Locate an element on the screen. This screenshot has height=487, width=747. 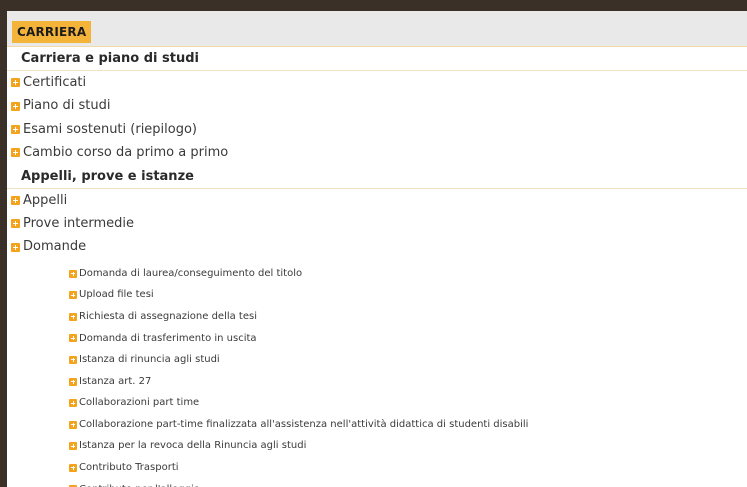
menu-item-label: Certificati is located at coordinates (54, 82).